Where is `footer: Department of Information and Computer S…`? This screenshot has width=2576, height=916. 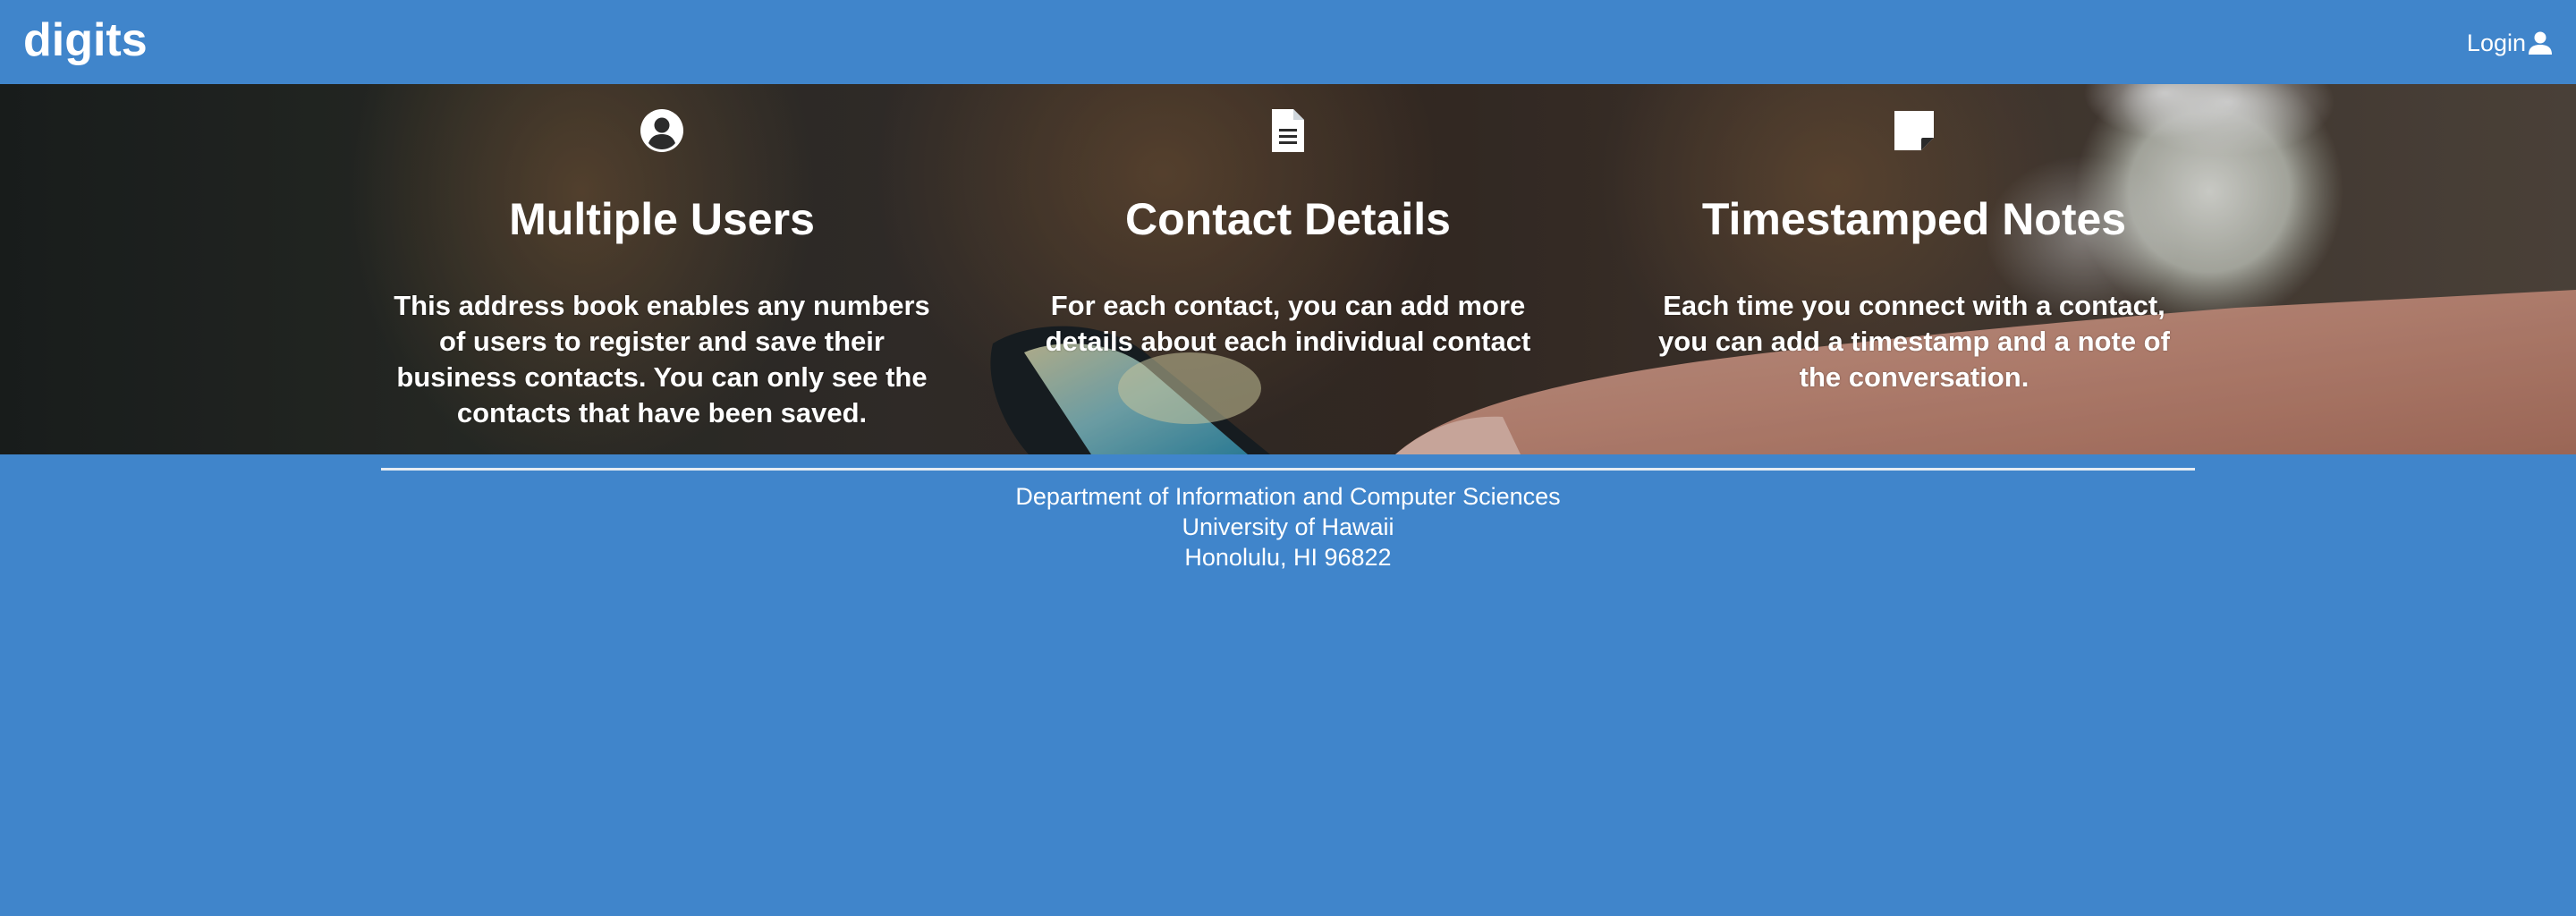
footer: Department of Information and Computer S… is located at coordinates (1288, 526).